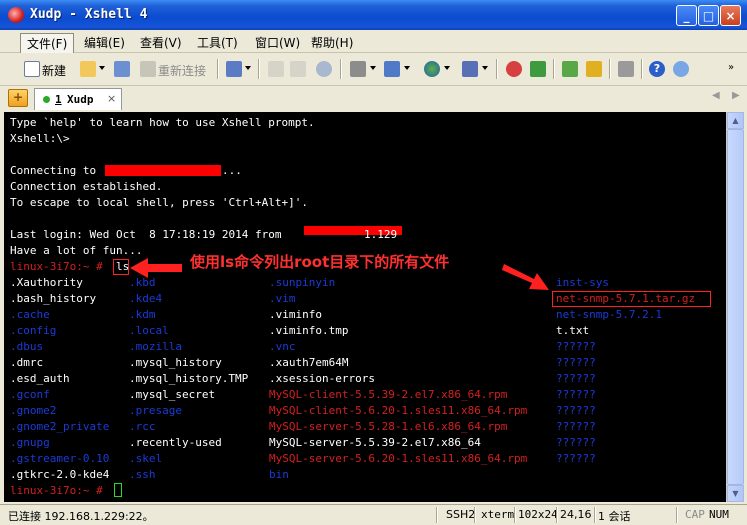 The image size is (747, 525). What do you see at coordinates (358, 69) in the screenshot?
I see `print-icon` at bounding box center [358, 69].